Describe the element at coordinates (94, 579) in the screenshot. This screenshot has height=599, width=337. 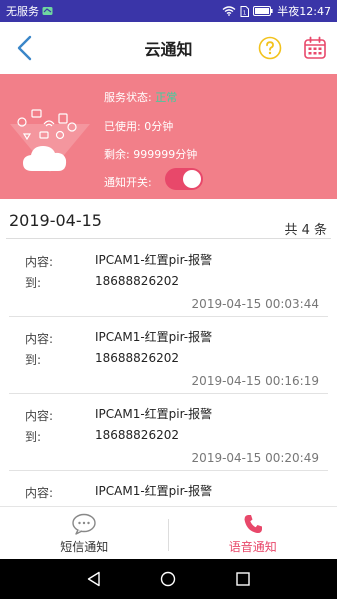
I see `nav-back-icon` at that location.